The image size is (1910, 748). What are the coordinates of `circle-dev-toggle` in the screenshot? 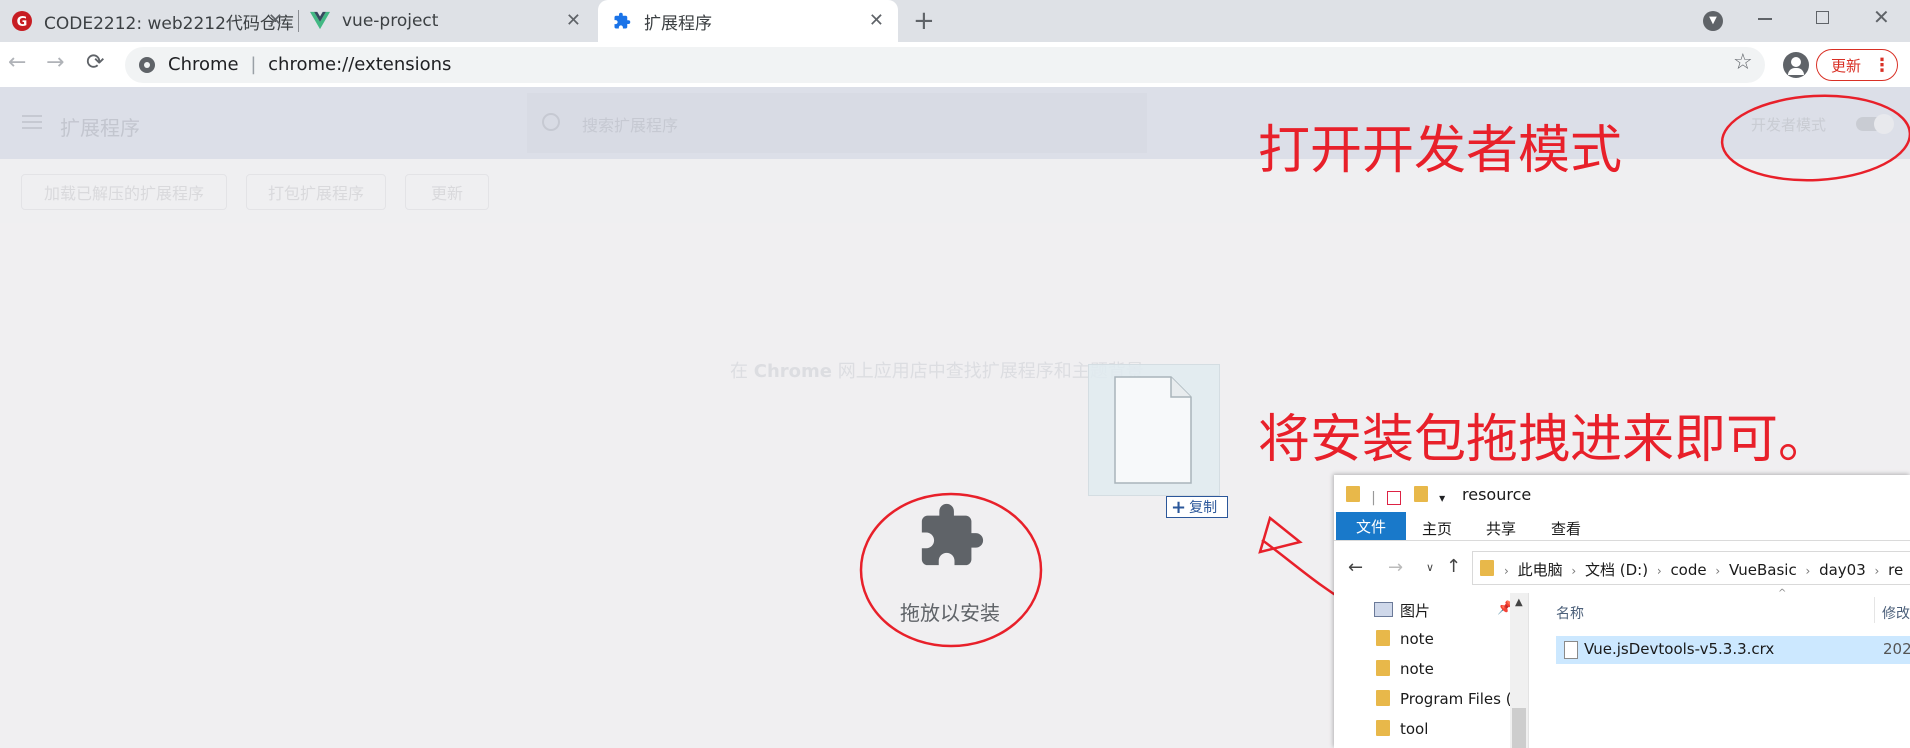 It's located at (1815, 138).